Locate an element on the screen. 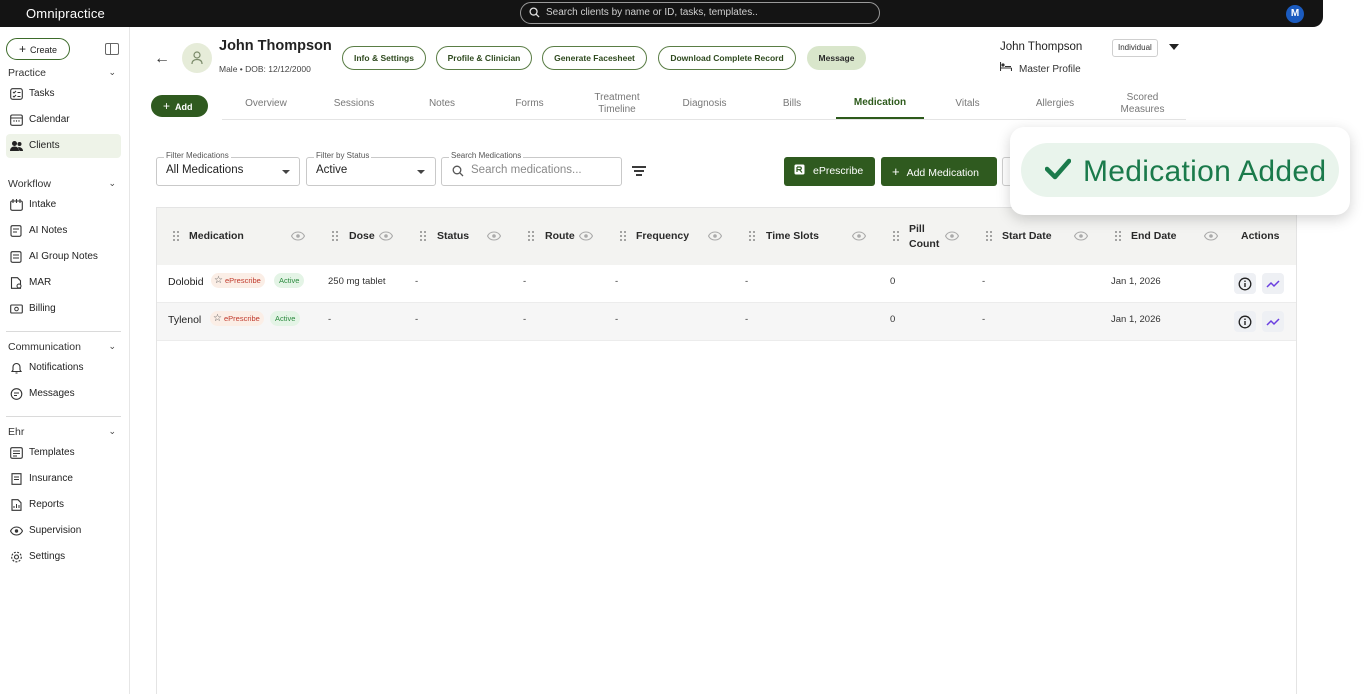 This screenshot has width=1367, height=694. tab-allergies: Allergies is located at coordinates (1055, 103).